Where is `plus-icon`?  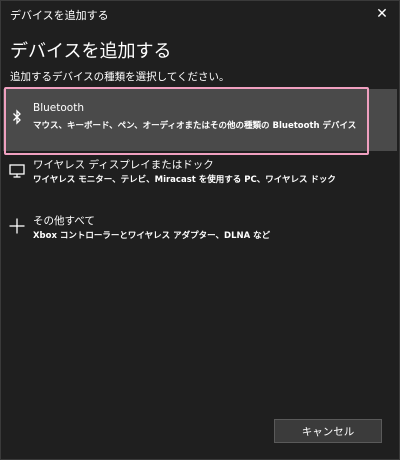
plus-icon is located at coordinates (17, 226).